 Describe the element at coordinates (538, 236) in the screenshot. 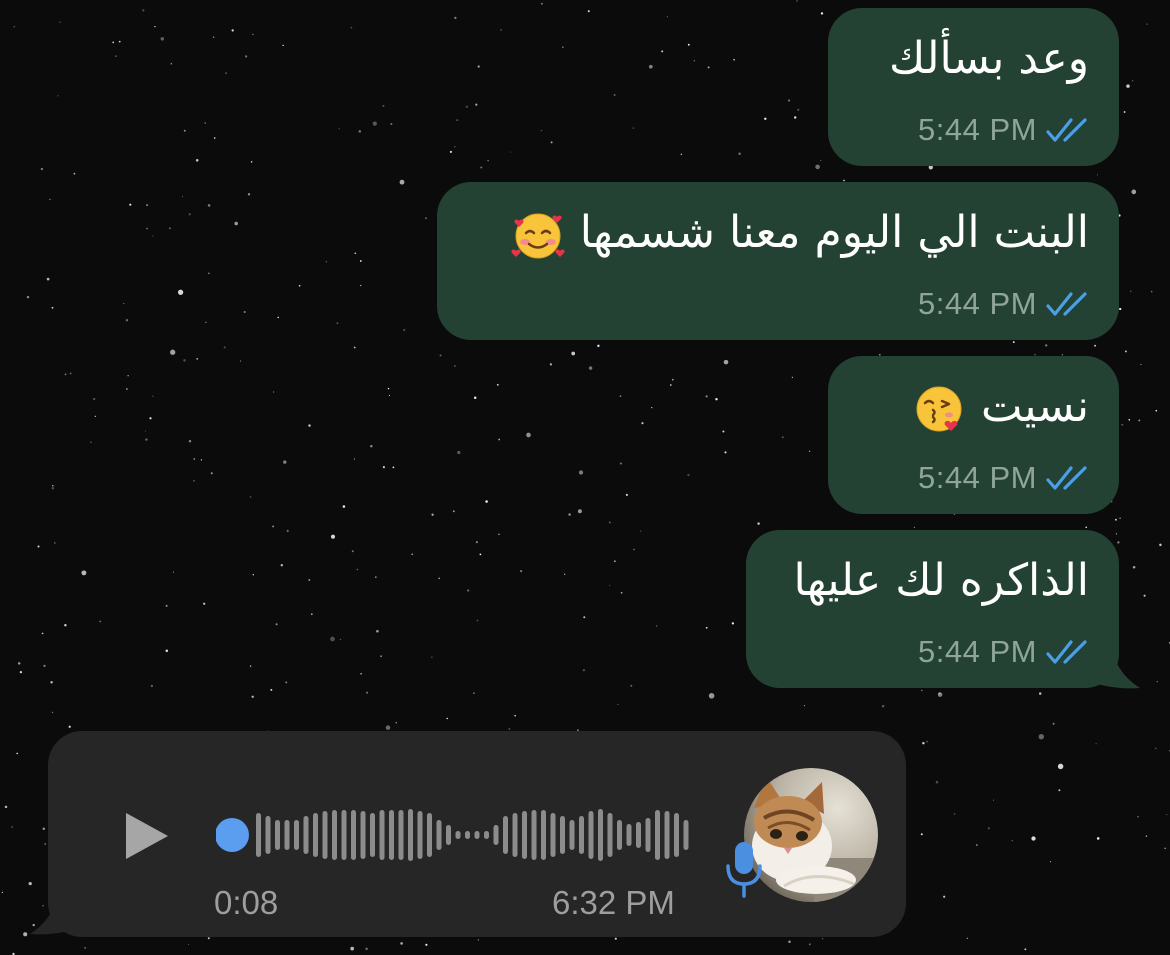

I see `smiling-face-with-hearts-emoji` at that location.